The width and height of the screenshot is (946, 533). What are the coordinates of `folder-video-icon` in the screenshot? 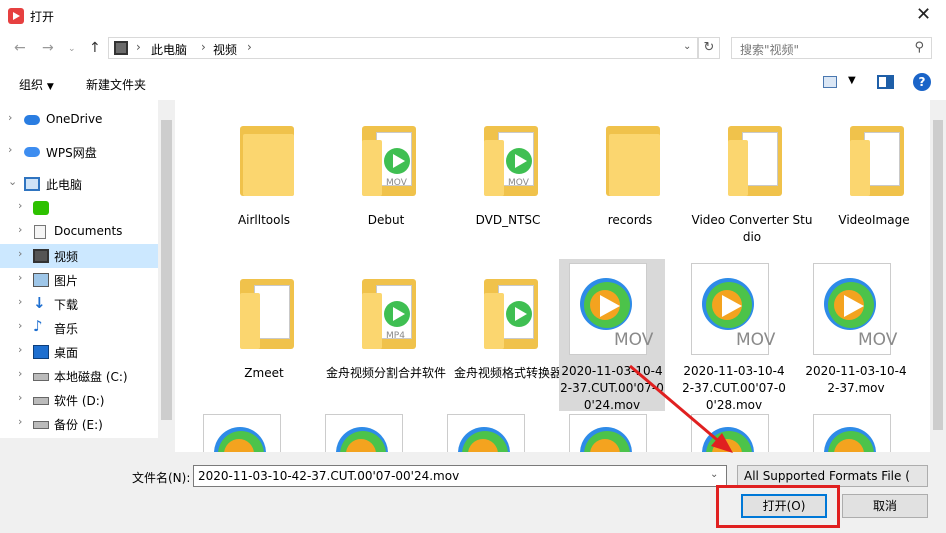 It's located at (511, 314).